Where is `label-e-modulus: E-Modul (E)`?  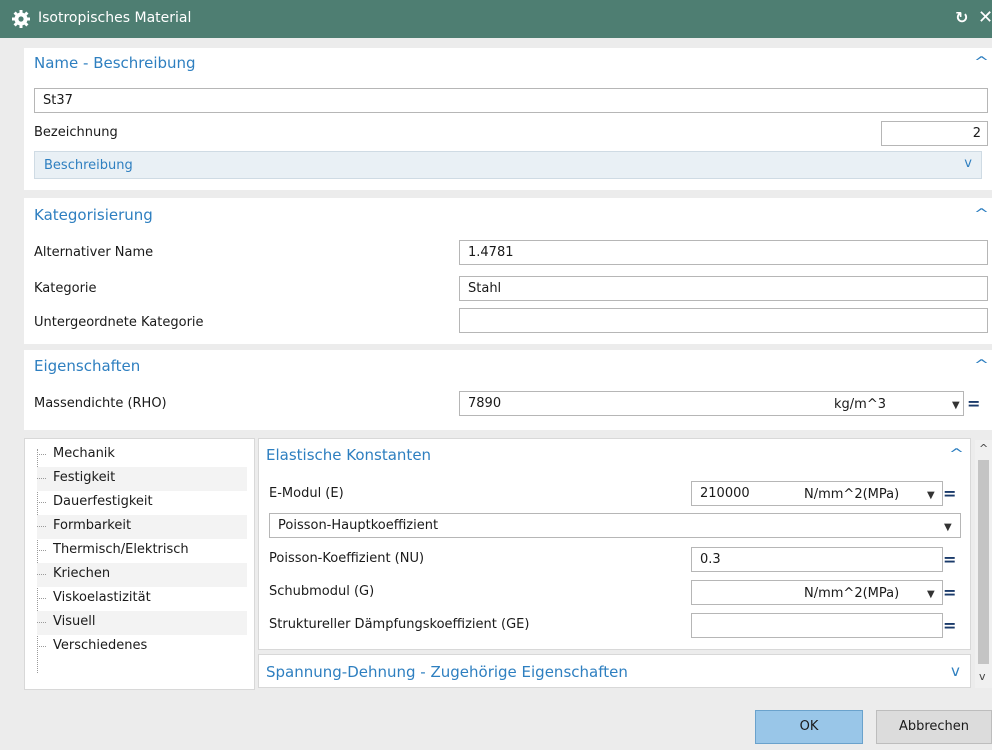 label-e-modulus: E-Modul (E) is located at coordinates (306, 493).